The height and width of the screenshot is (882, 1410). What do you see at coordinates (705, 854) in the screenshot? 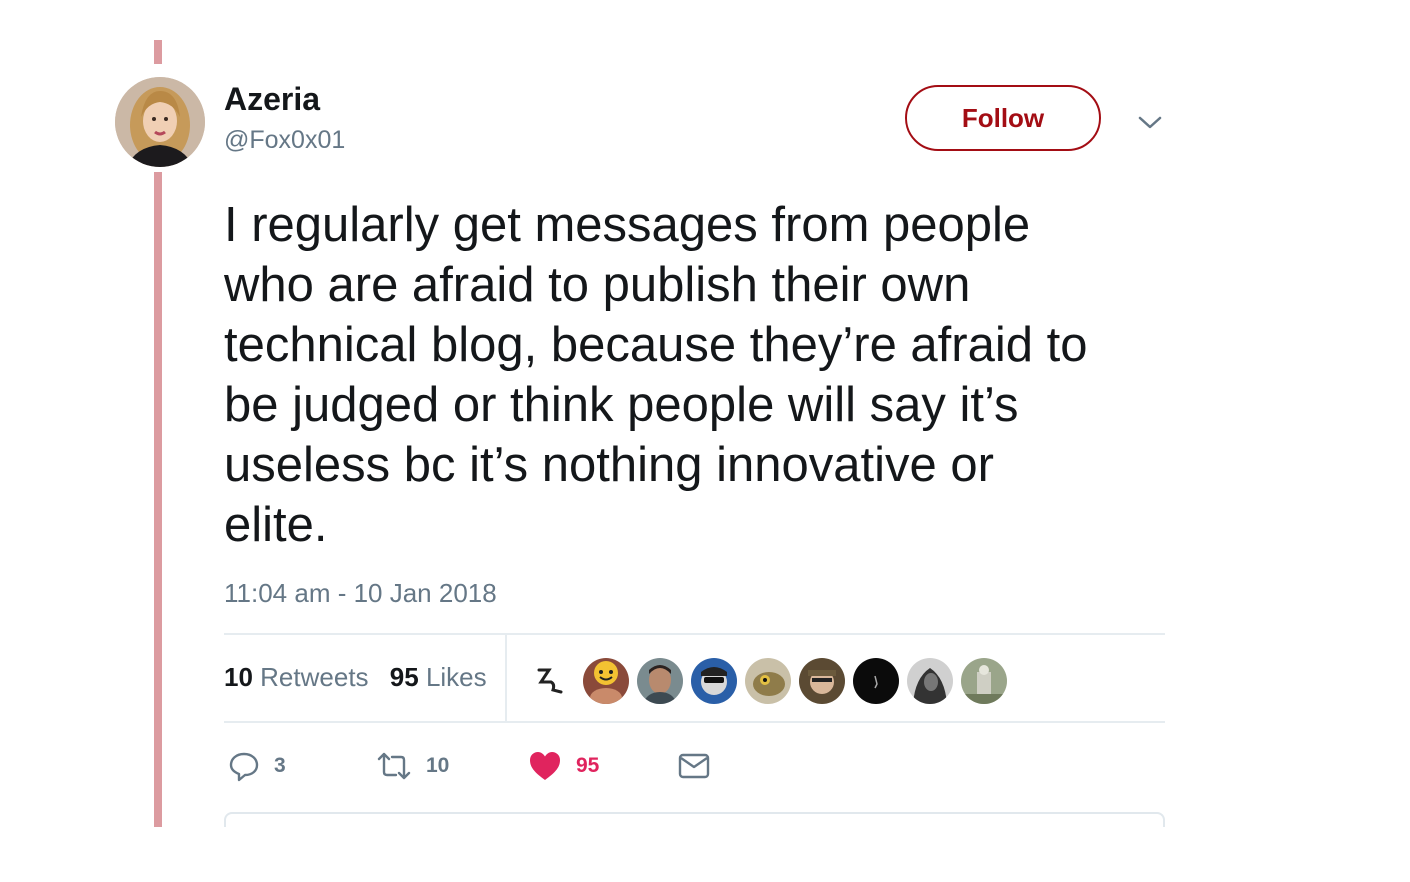
I see `page-bottom` at bounding box center [705, 854].